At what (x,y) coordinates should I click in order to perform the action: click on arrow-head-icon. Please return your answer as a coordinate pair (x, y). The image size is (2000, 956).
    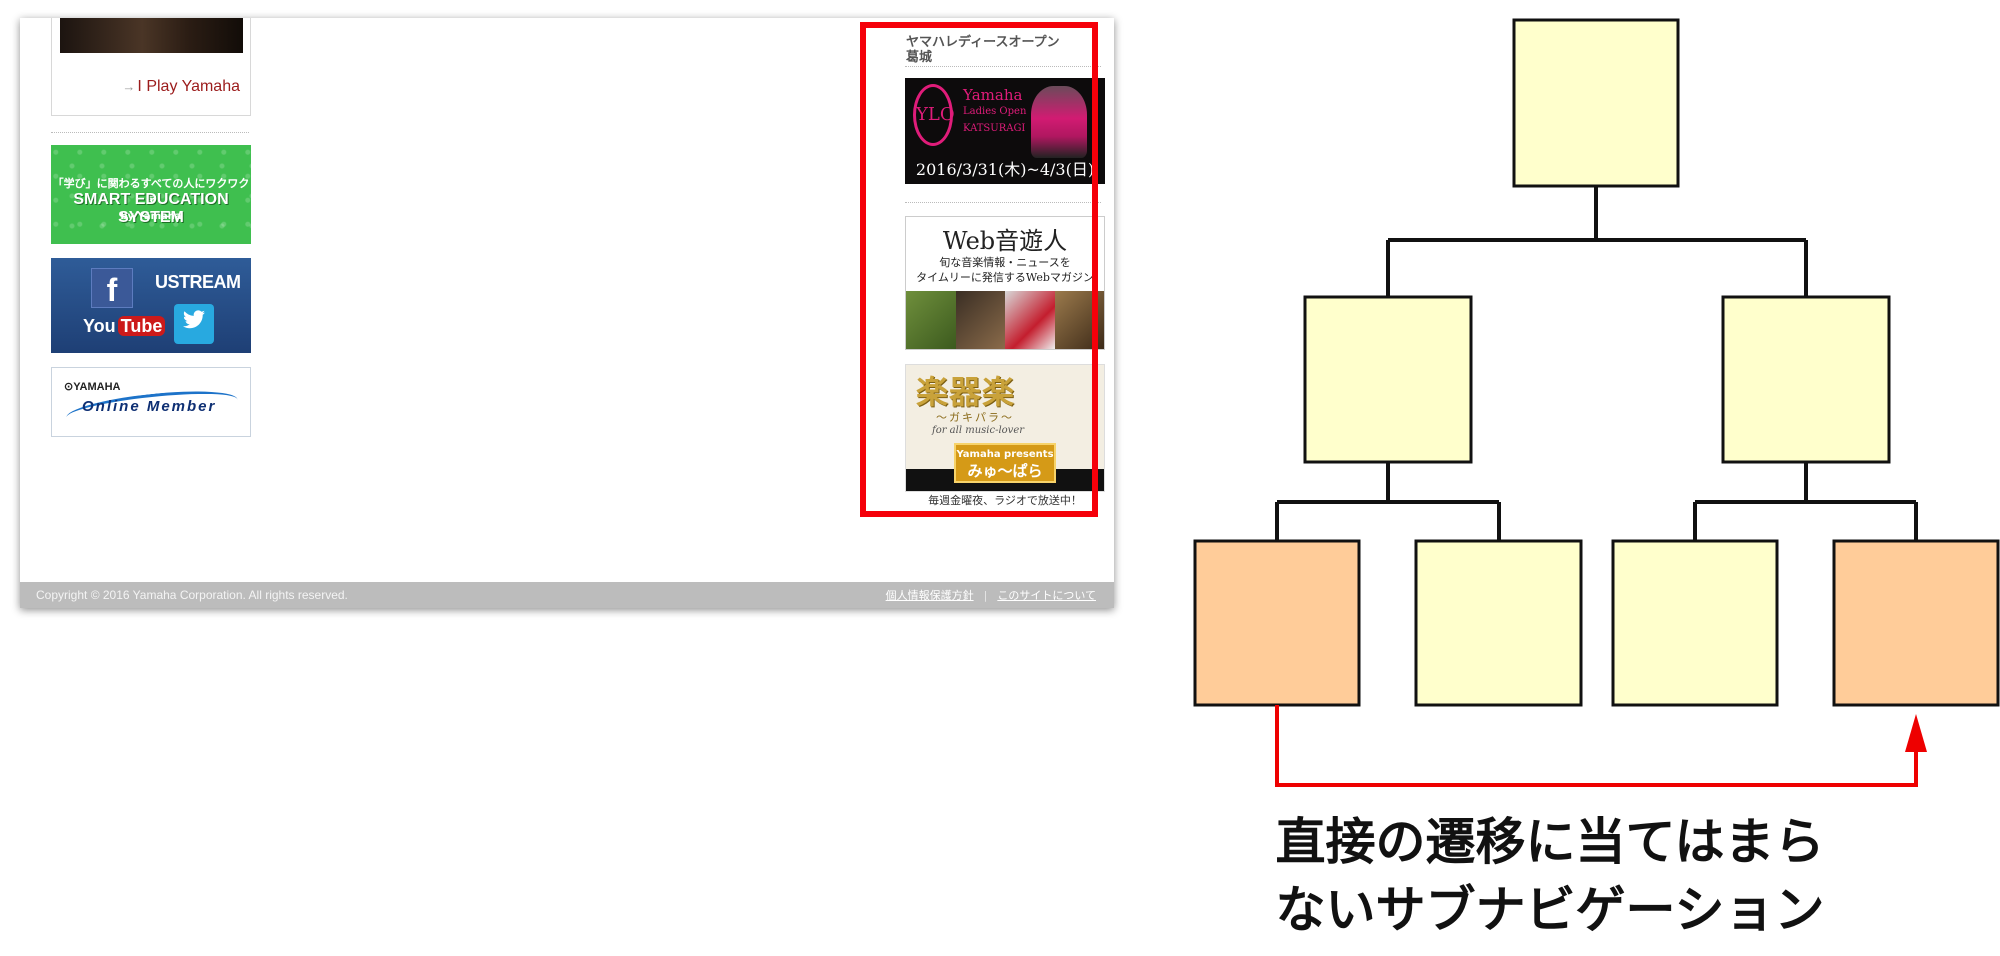
    Looking at the image, I should click on (1916, 733).